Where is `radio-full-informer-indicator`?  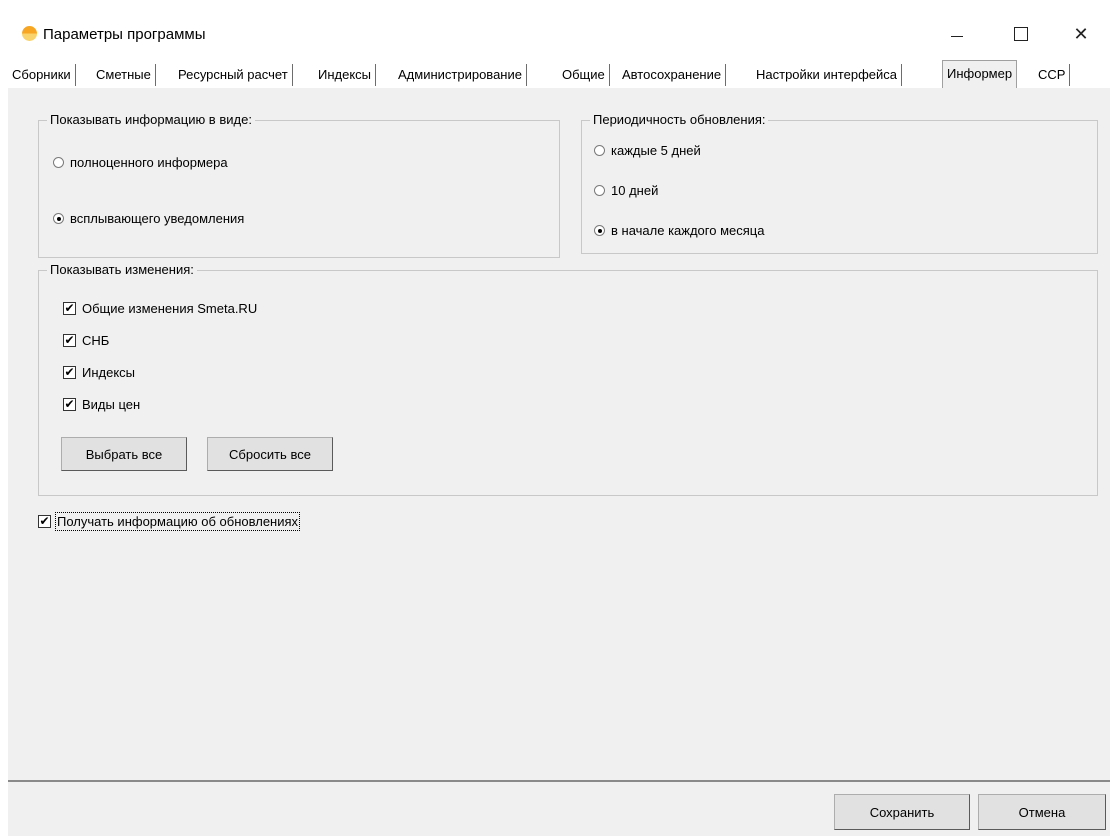
radio-full-informer-indicator is located at coordinates (58, 162).